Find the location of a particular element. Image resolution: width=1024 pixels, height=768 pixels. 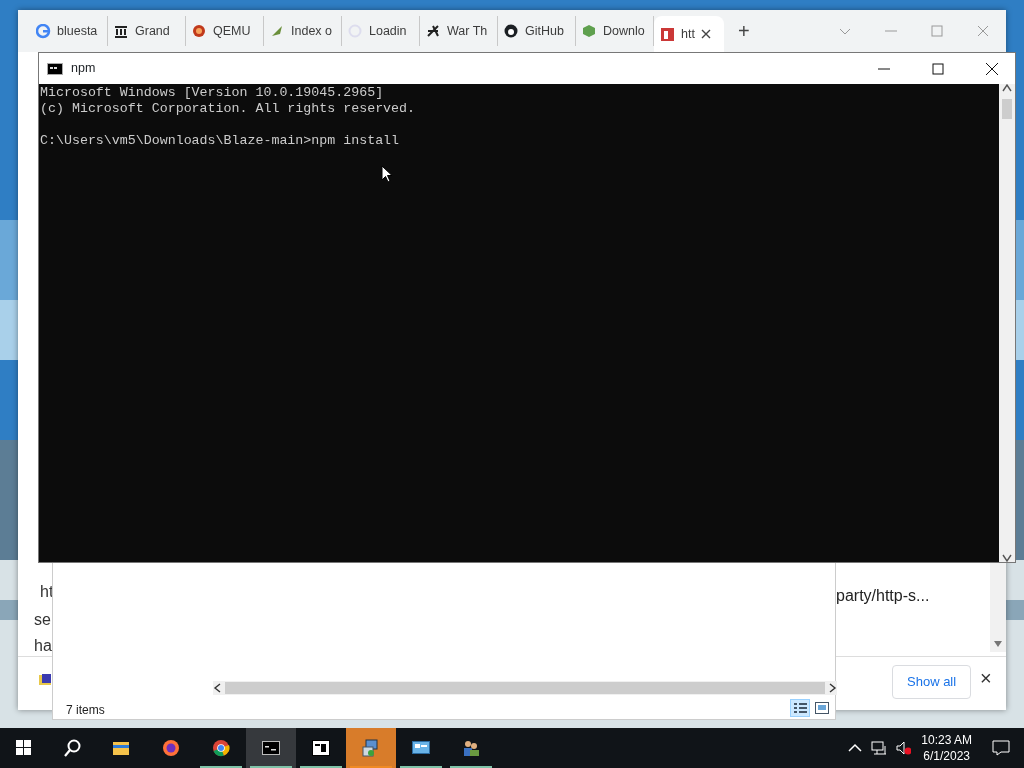

speaker-muted-icon is located at coordinates (903, 748).